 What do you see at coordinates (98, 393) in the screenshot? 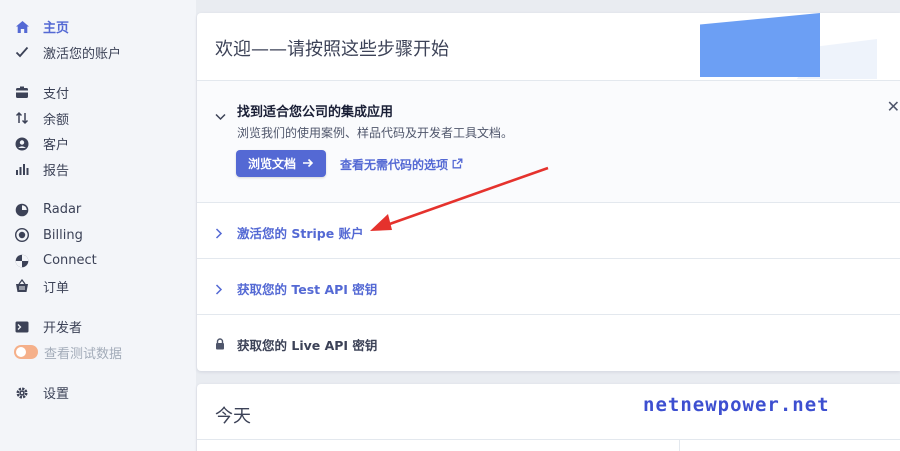
I see `sidebar-item-settings: 设置` at bounding box center [98, 393].